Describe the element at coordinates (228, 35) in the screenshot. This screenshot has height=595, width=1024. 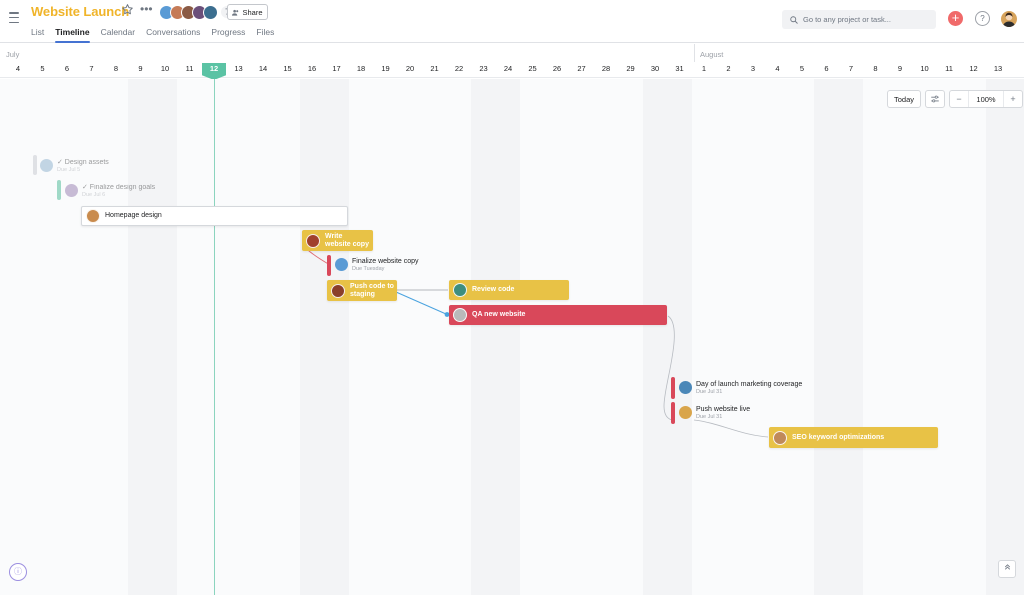
I see `tab-progress: Progress` at that location.